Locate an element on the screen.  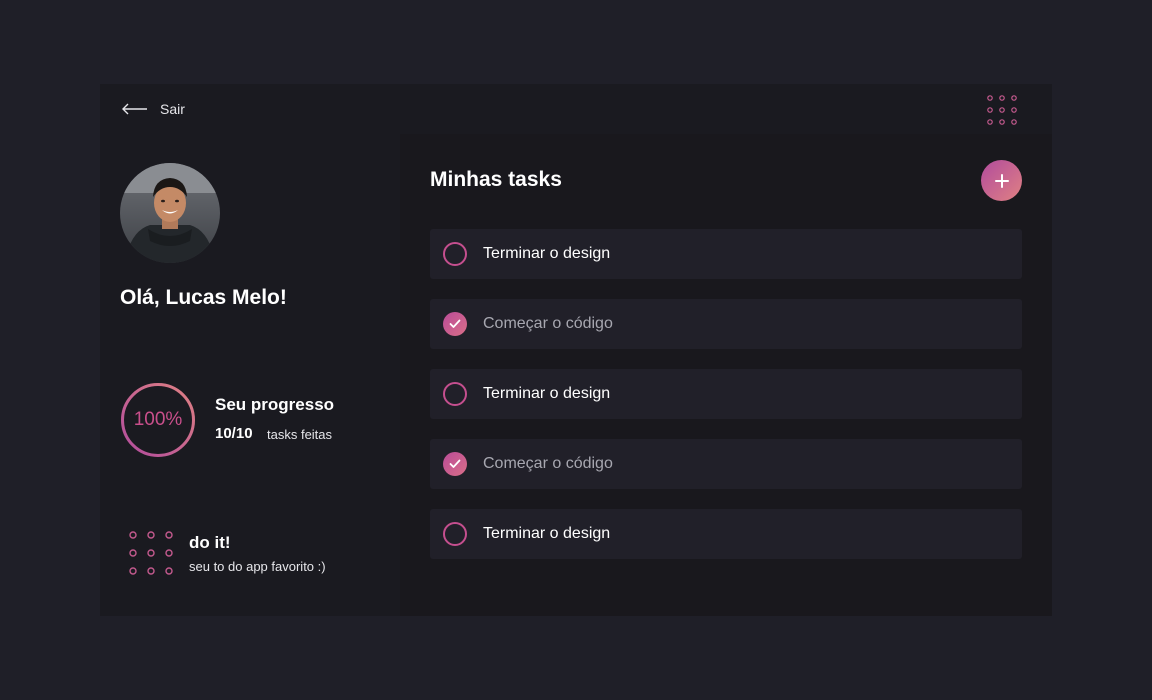
progress-count: 10/10 is located at coordinates (234, 433).